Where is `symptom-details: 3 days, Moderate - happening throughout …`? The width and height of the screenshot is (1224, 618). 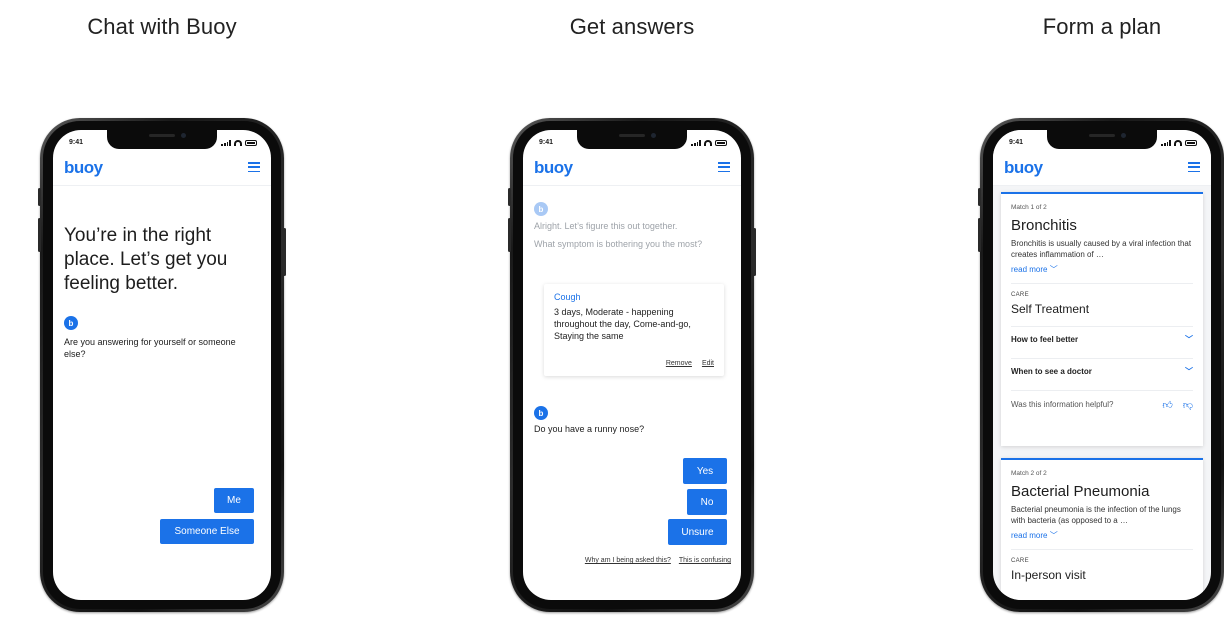 symptom-details: 3 days, Moderate - happening throughout … is located at coordinates (622, 324).